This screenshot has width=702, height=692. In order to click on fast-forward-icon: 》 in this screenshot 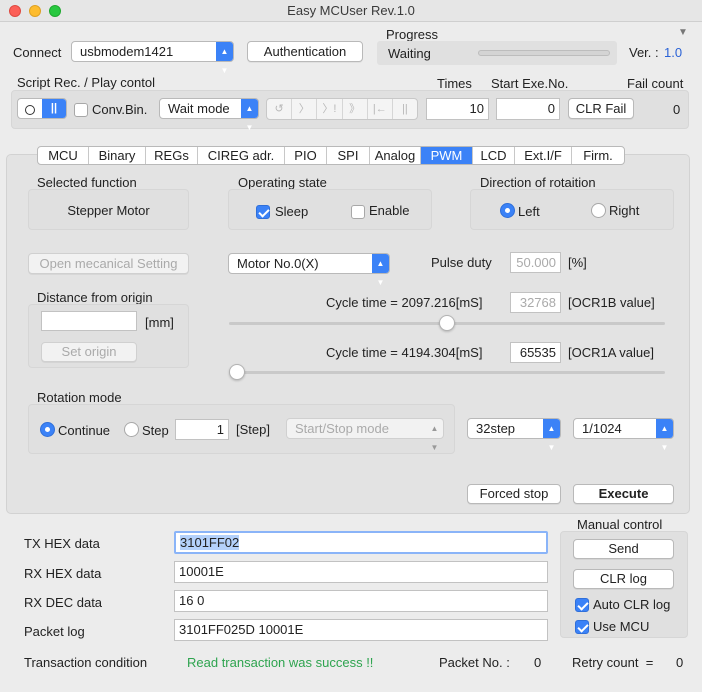, I will do `click(355, 109)`.